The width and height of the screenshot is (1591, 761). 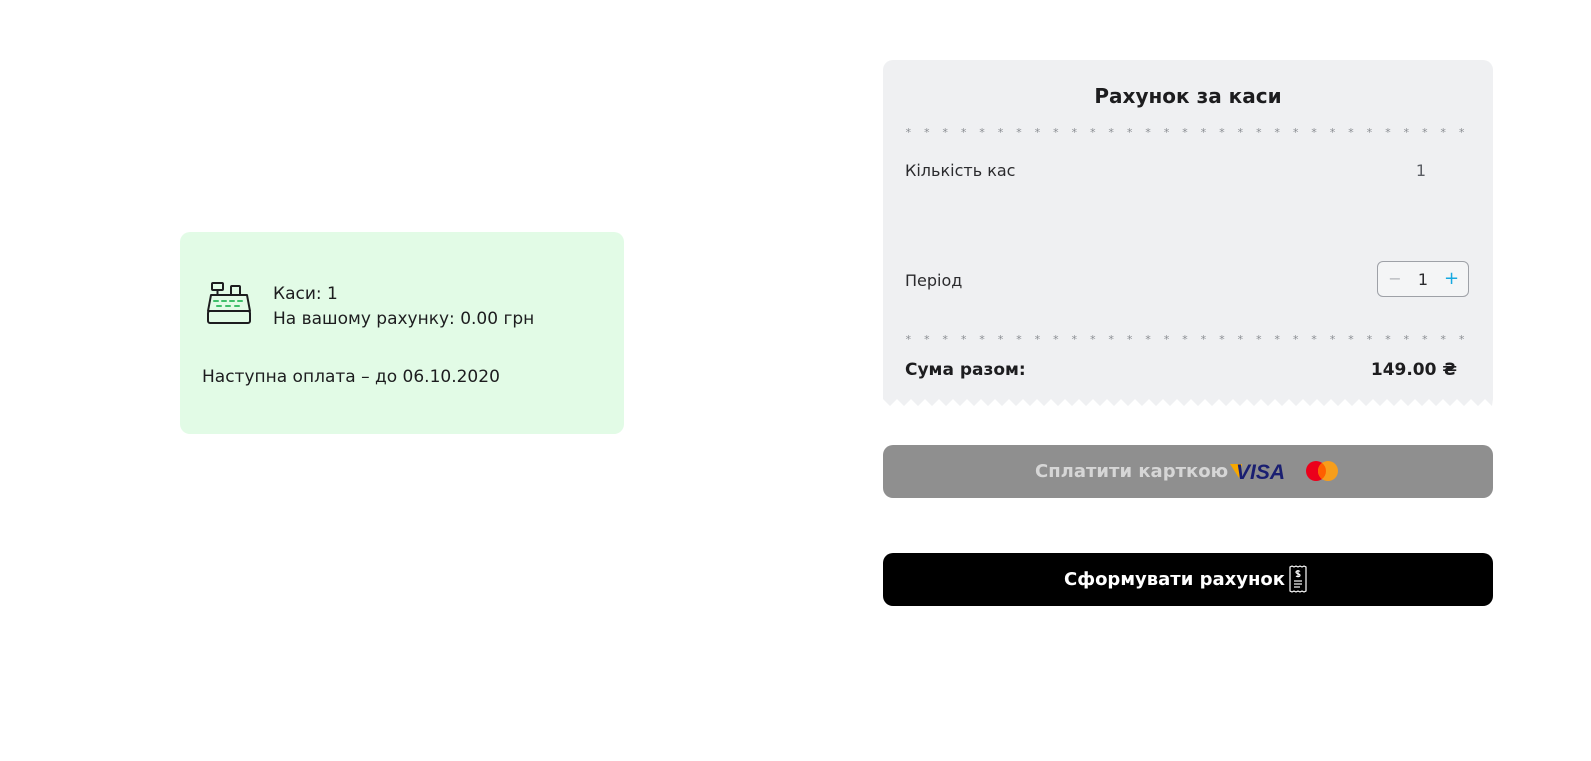 I want to click on quantity-value: 1, so click(x=1420, y=170).